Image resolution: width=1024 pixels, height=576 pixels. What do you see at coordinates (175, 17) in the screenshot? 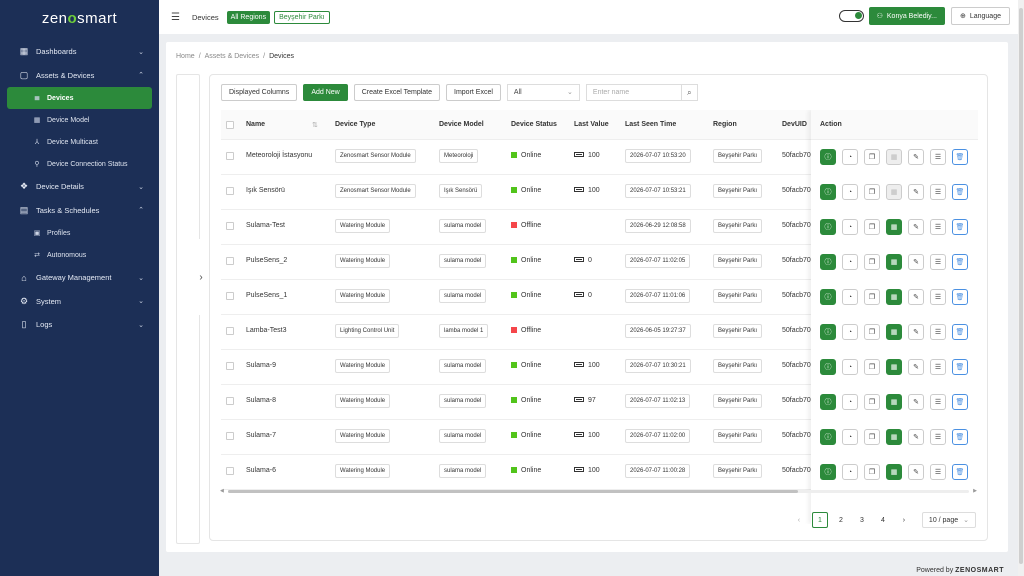
I see `menu-toggle-icon: ☰` at bounding box center [175, 17].